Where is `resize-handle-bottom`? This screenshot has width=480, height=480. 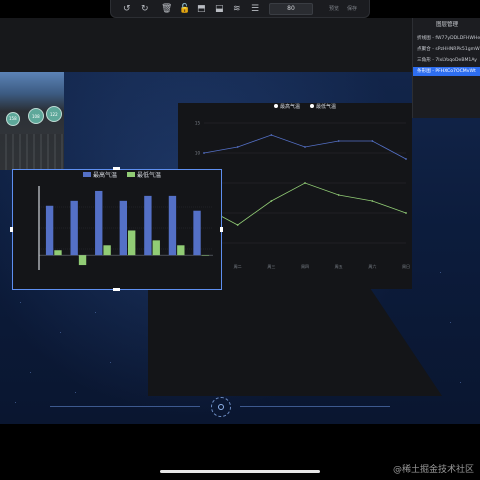 resize-handle-bottom is located at coordinates (116, 289).